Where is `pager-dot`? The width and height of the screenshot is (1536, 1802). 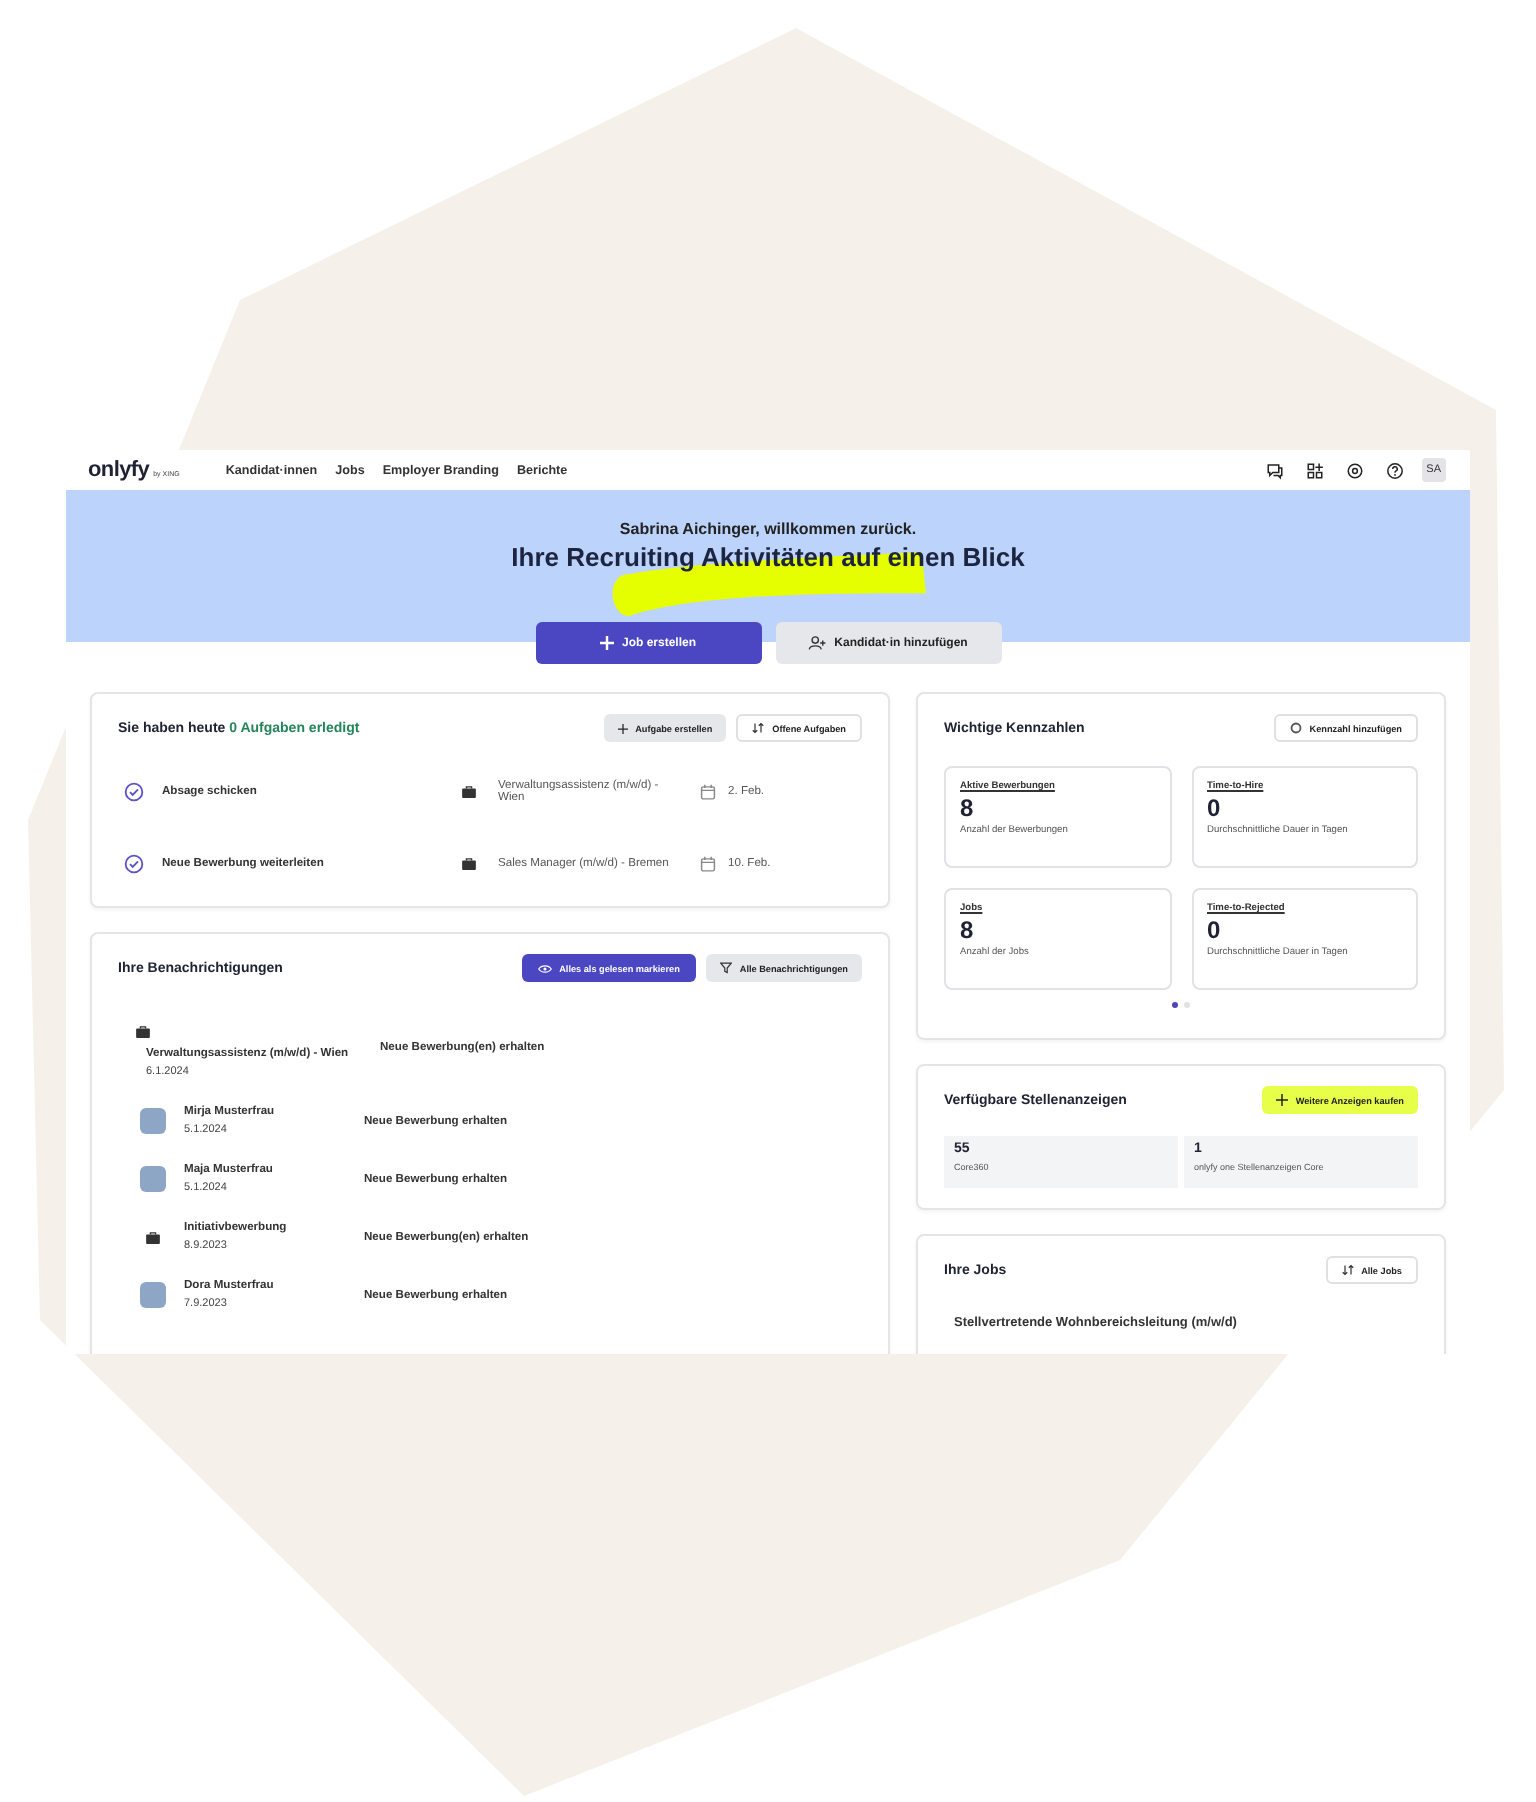 pager-dot is located at coordinates (1175, 1005).